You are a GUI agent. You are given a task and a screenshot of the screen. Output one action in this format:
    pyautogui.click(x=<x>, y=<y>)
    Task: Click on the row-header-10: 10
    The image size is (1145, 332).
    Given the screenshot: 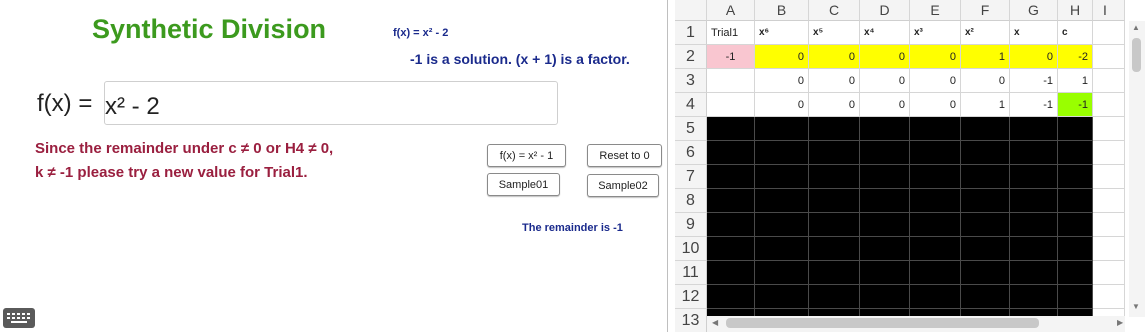 What is the action you would take?
    pyautogui.click(x=691, y=249)
    